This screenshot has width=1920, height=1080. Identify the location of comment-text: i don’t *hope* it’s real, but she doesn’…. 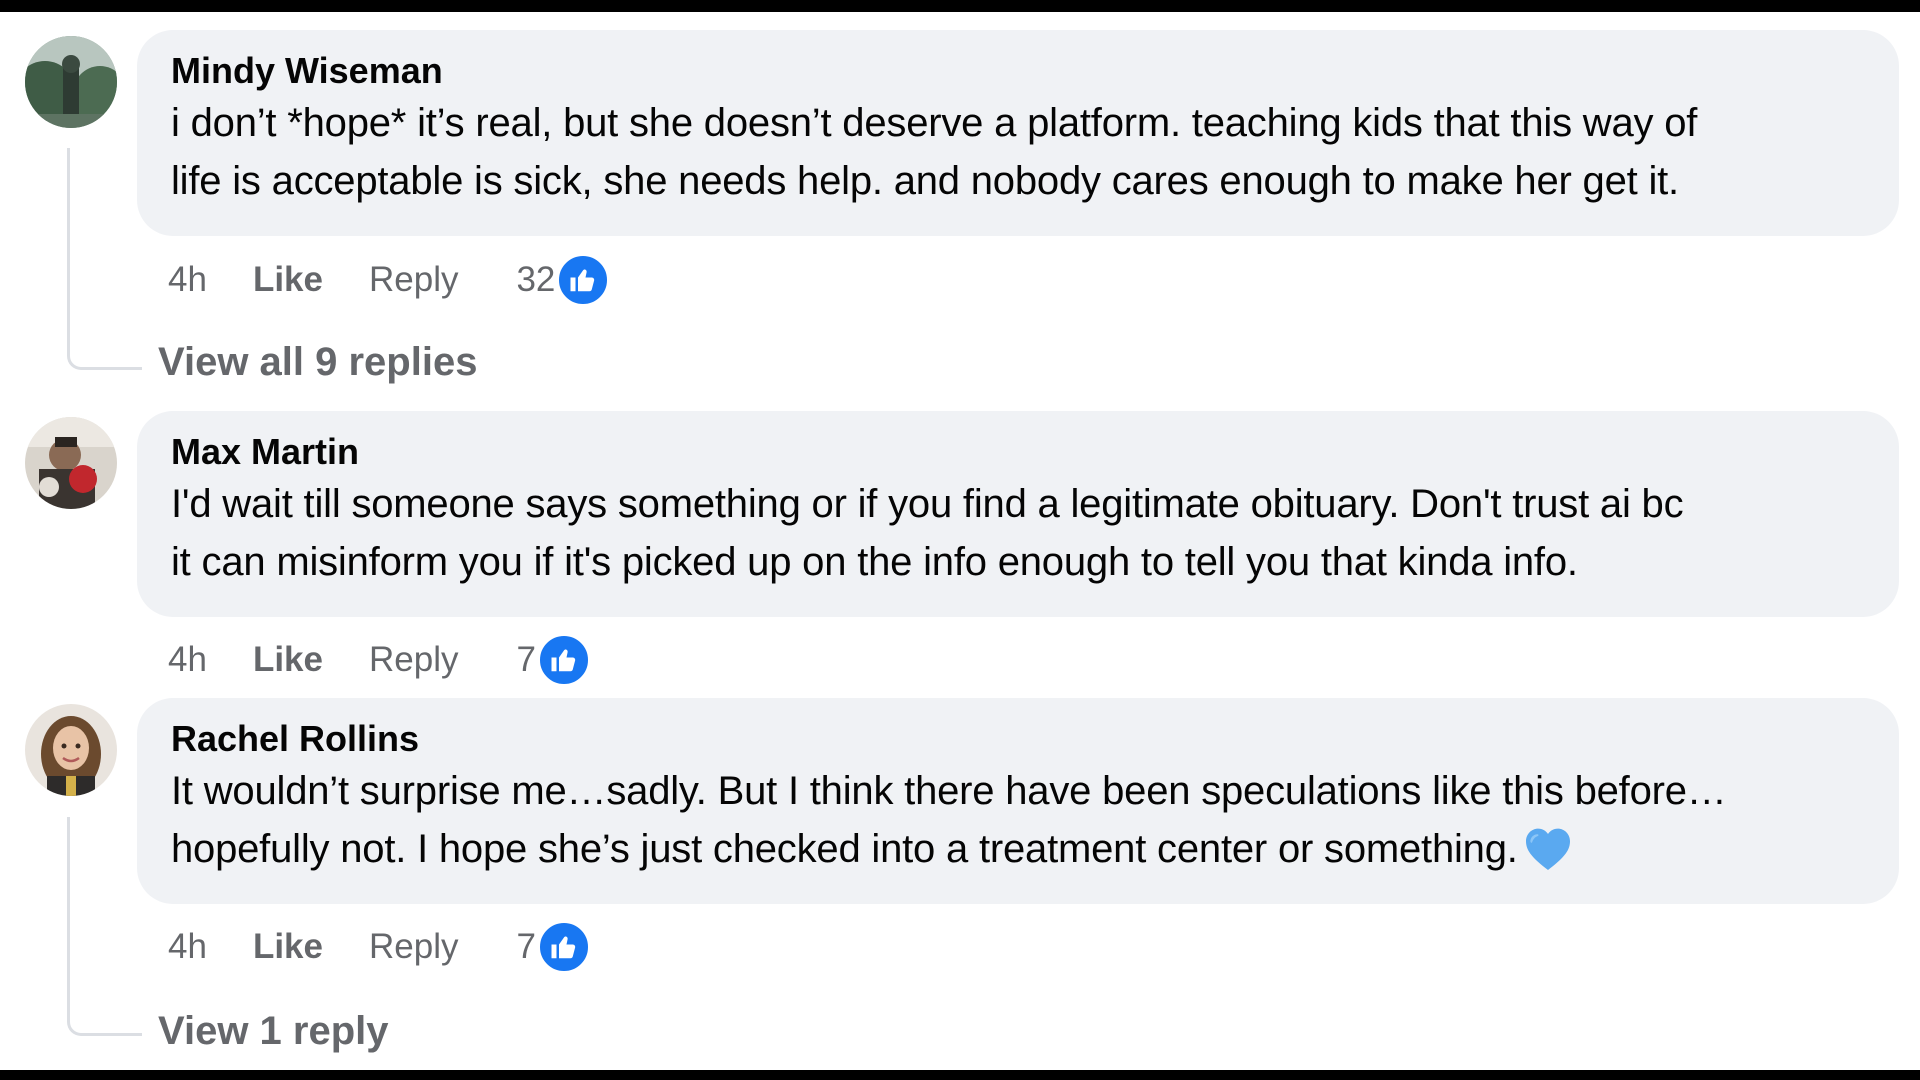
(934, 123).